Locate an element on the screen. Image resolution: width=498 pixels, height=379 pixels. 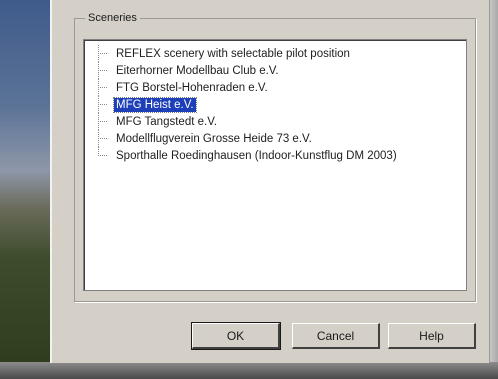
tree-item-grosse-heide: Modellflugverein Grosse Heide 73 e.V. is located at coordinates (199, 138).